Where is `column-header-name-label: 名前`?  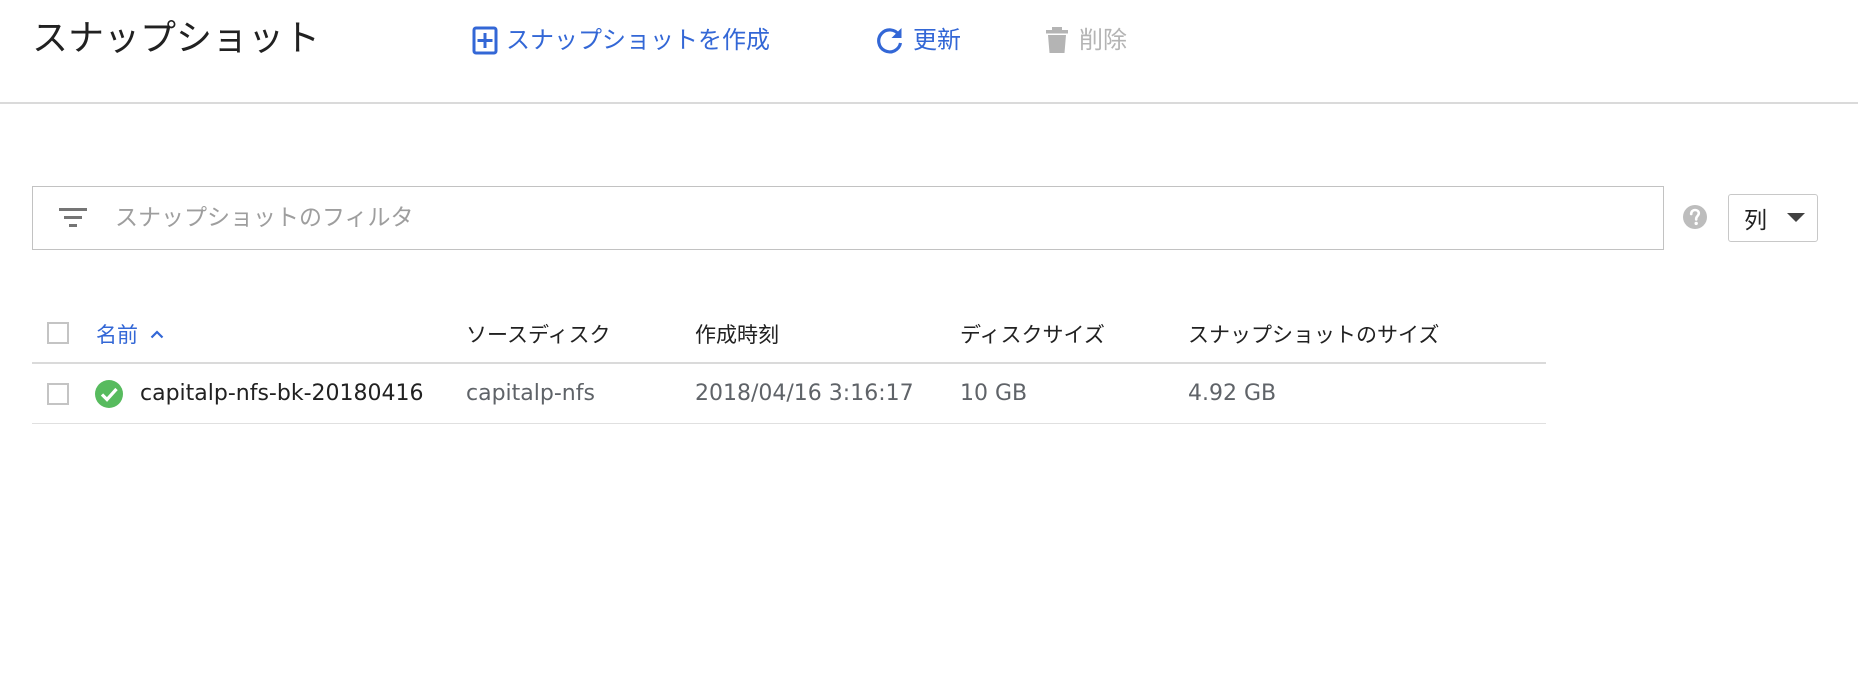
column-header-name-label: 名前 is located at coordinates (117, 335).